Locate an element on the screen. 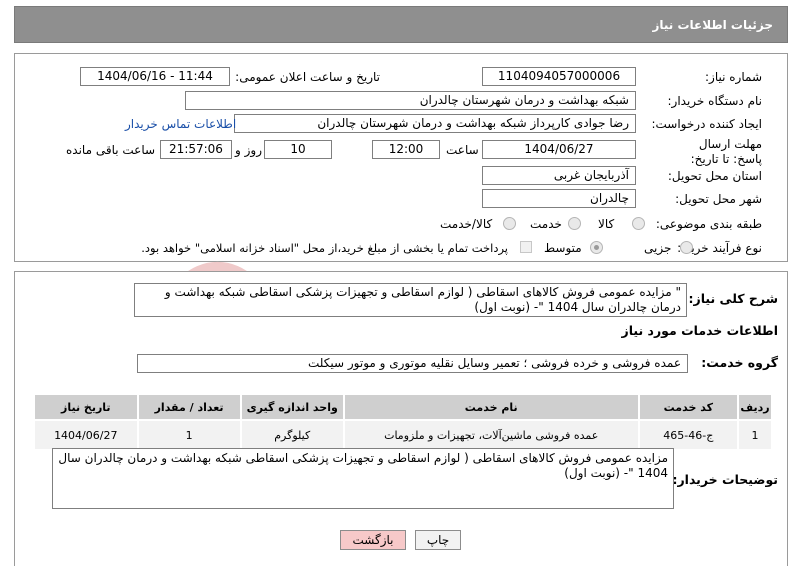  cell-service-name: عمده فروشی ماشین‌آلات، تجهیزات و ملزومات is located at coordinates (491, 435).